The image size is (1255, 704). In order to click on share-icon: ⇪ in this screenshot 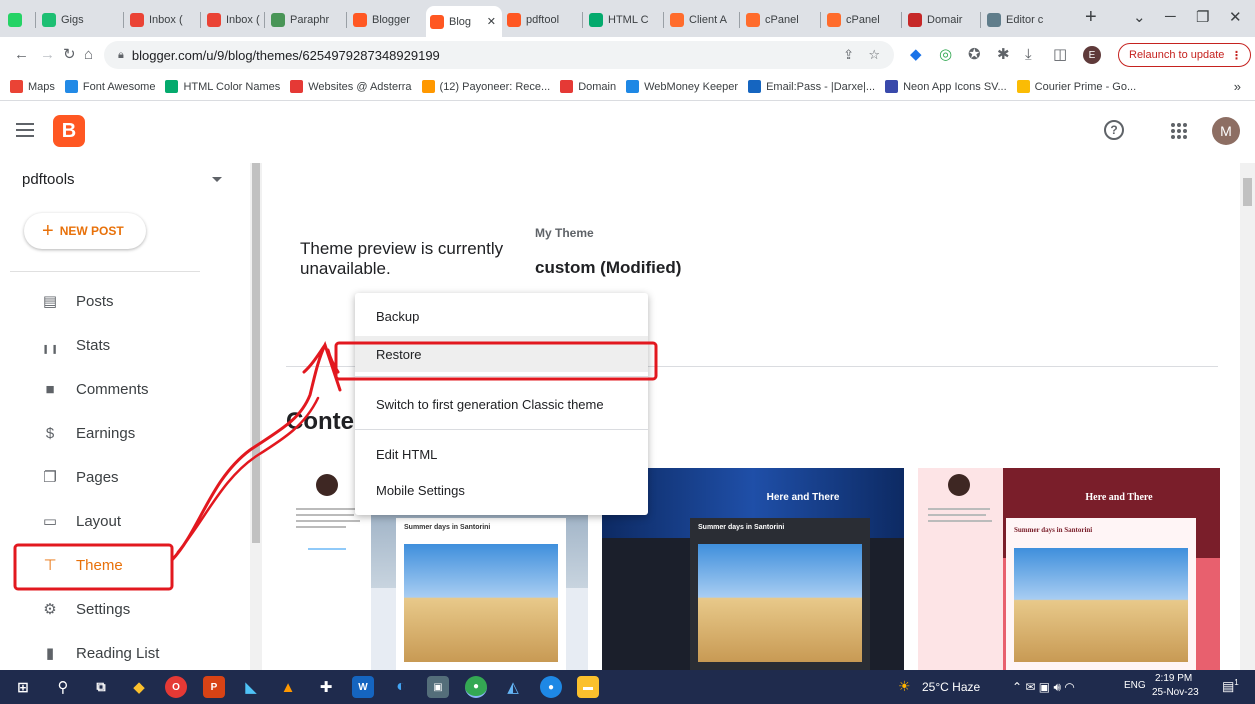, I will do `click(848, 55)`.